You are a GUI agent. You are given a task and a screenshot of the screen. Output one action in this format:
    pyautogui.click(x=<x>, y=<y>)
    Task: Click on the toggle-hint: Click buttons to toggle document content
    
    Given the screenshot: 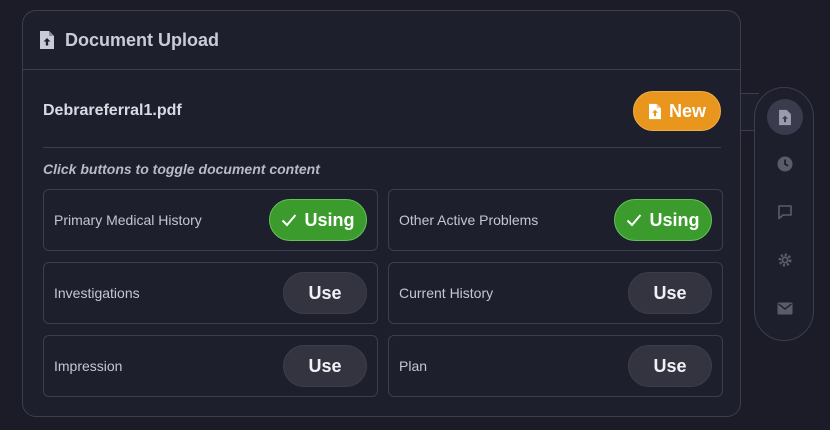 What is the action you would take?
    pyautogui.click(x=181, y=169)
    